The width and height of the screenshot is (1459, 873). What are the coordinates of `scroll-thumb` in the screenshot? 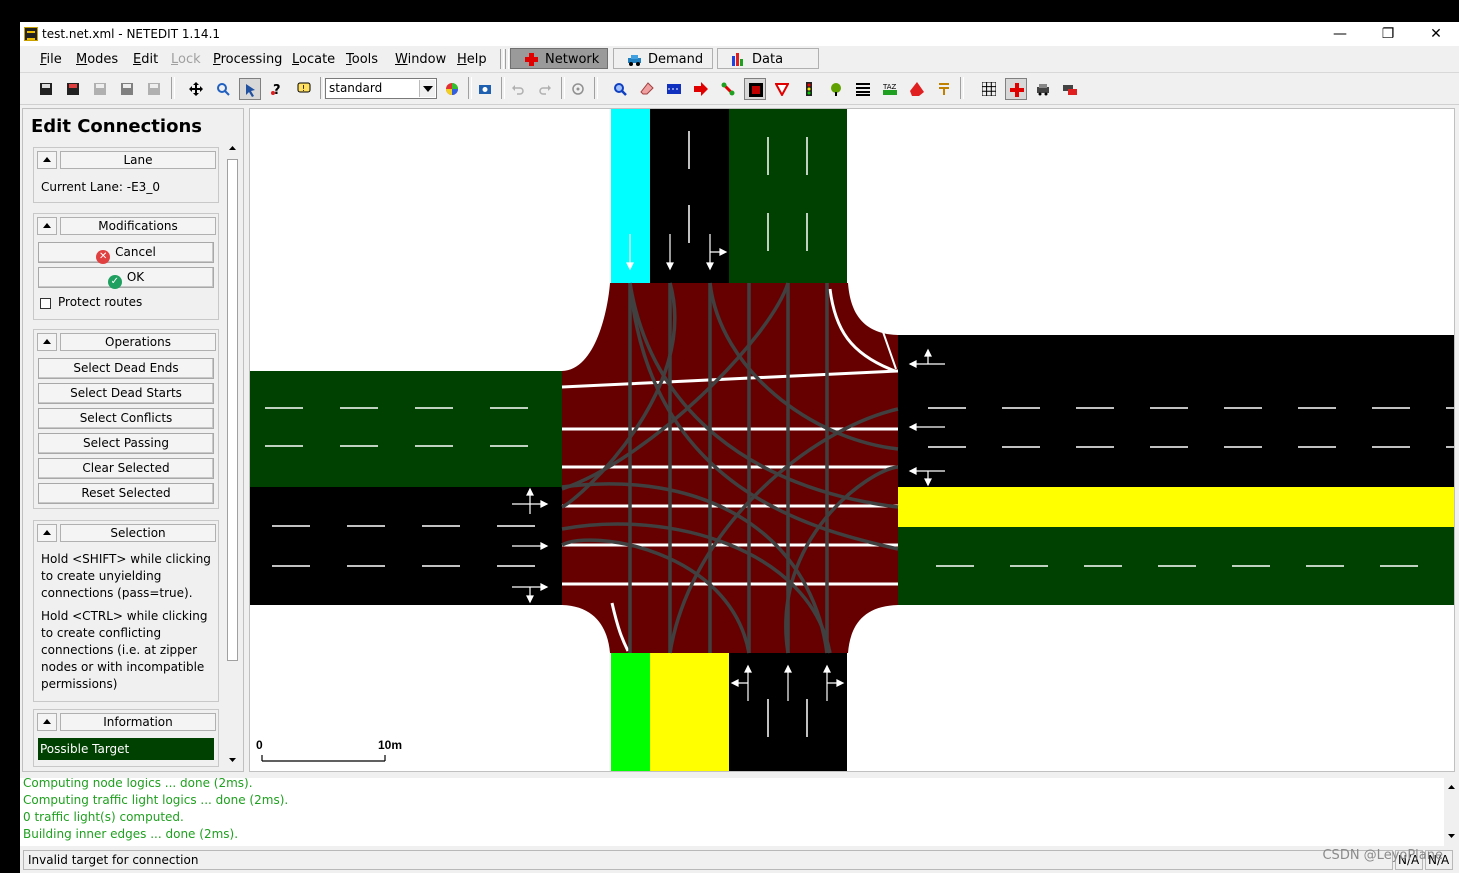 It's located at (232, 410).